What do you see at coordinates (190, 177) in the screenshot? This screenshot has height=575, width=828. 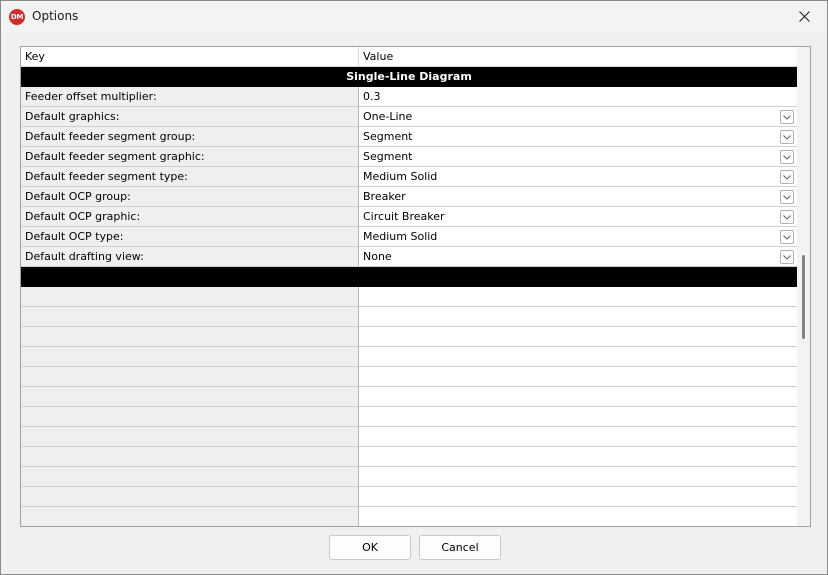 I see `row-key-cell: Default feeder segment type:` at bounding box center [190, 177].